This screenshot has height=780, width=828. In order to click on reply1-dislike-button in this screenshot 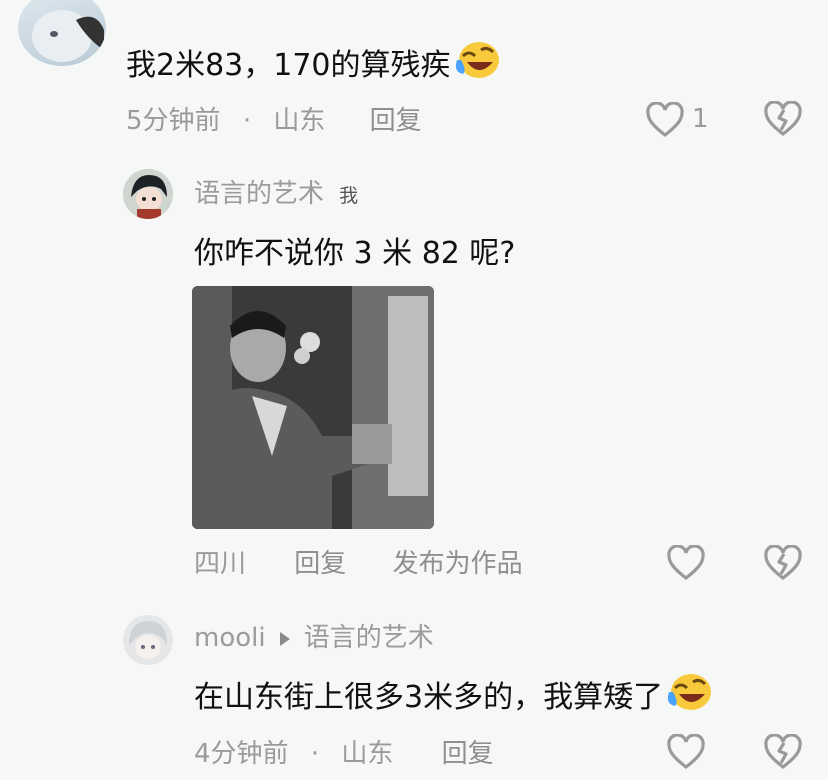, I will do `click(783, 563)`.